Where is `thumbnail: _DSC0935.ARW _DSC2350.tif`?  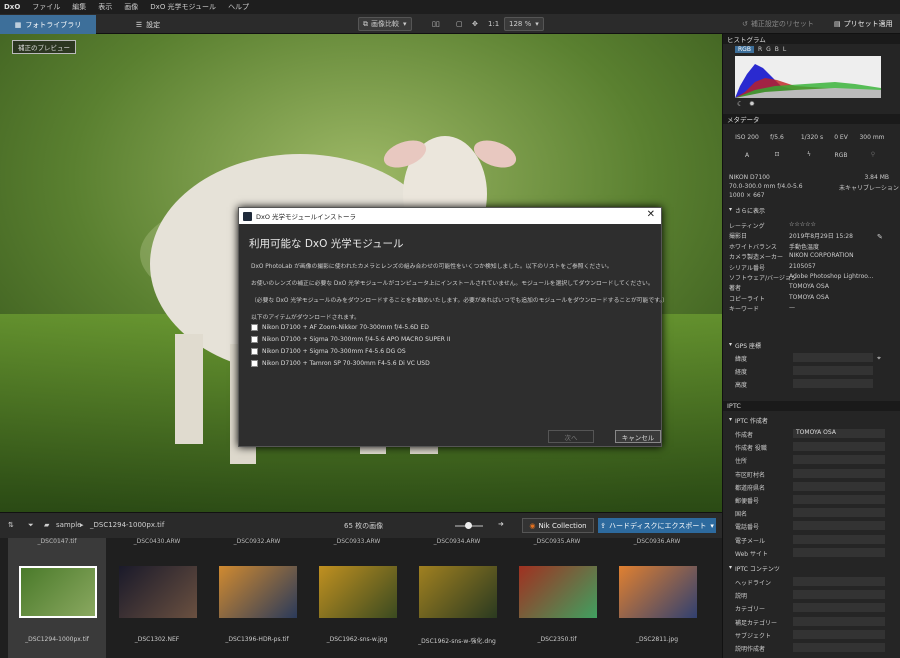
thumbnail: _DSC0935.ARW _DSC2350.tif is located at coordinates (557, 598).